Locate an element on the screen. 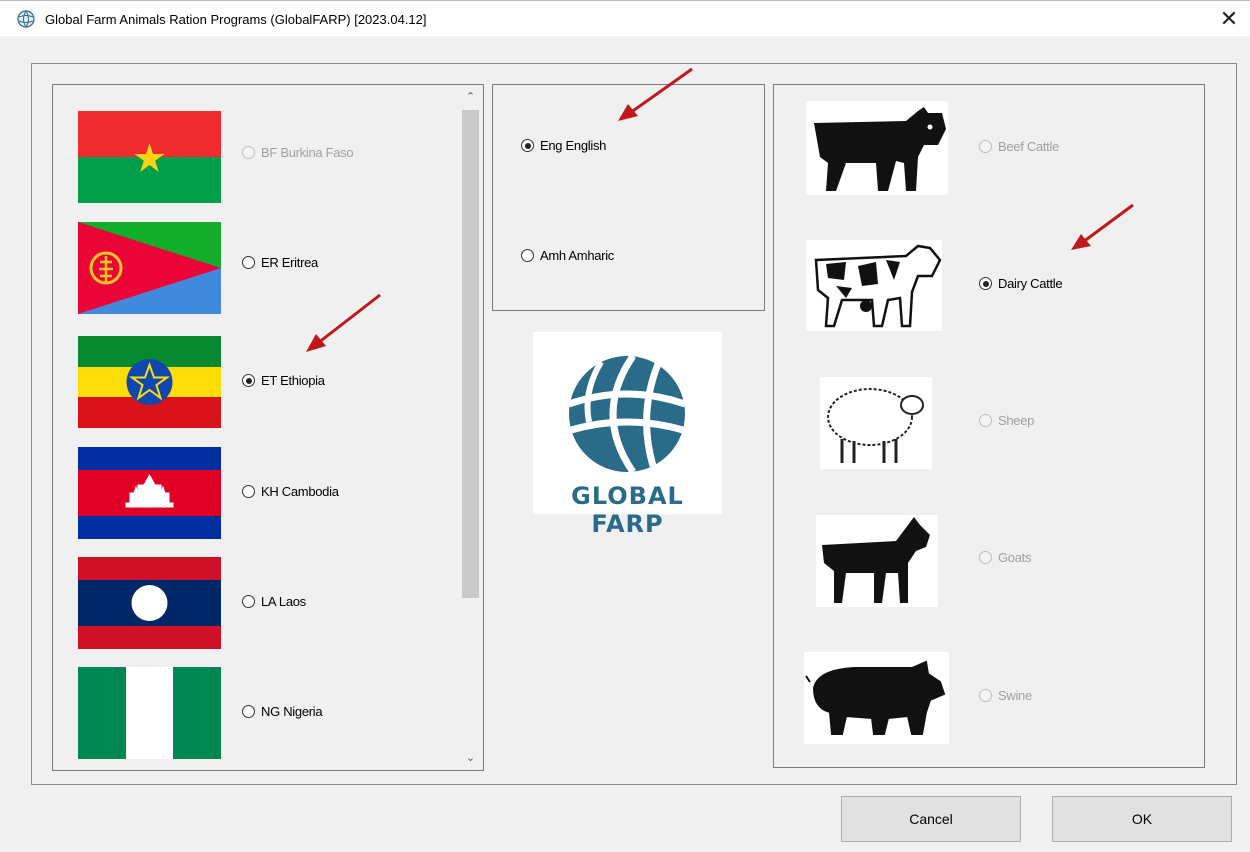  flag-ethiopia is located at coordinates (149, 382).